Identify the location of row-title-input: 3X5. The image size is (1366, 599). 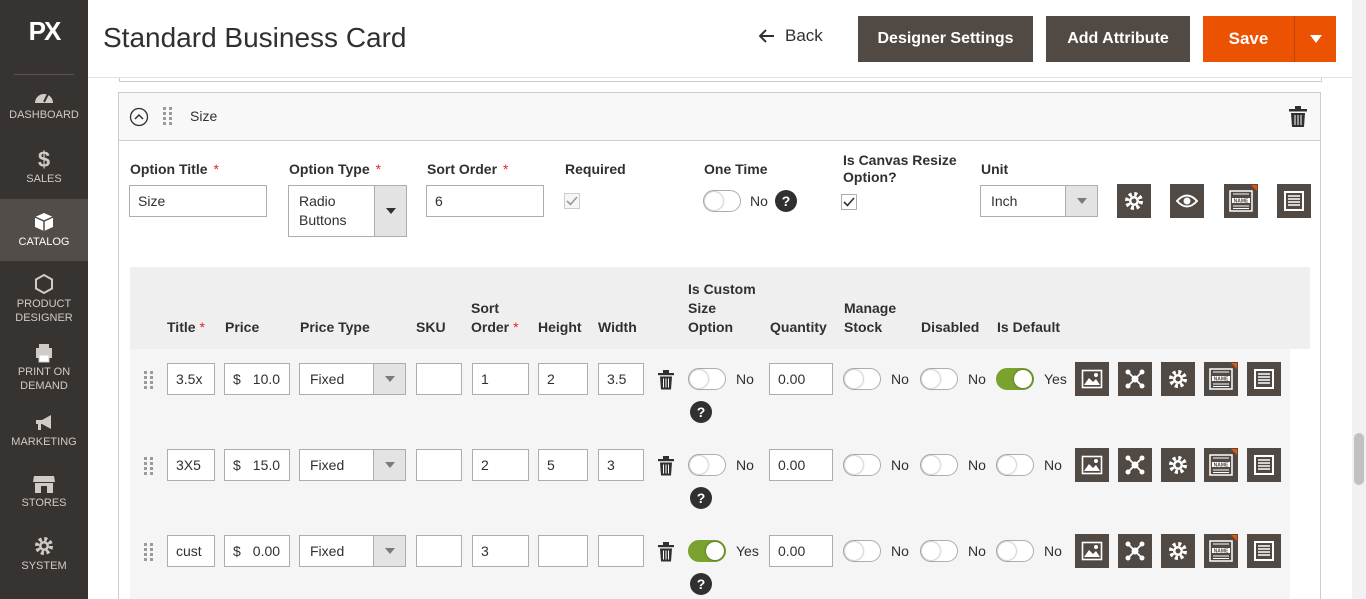
(191, 465).